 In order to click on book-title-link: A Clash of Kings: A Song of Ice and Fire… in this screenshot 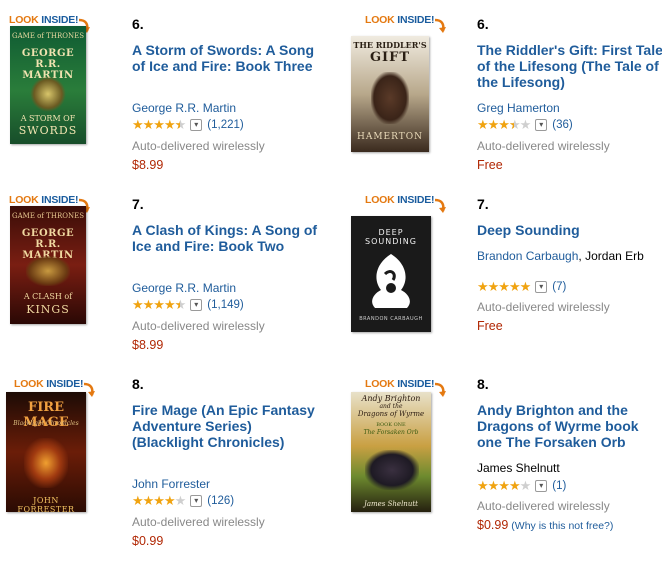, I will do `click(227, 238)`.